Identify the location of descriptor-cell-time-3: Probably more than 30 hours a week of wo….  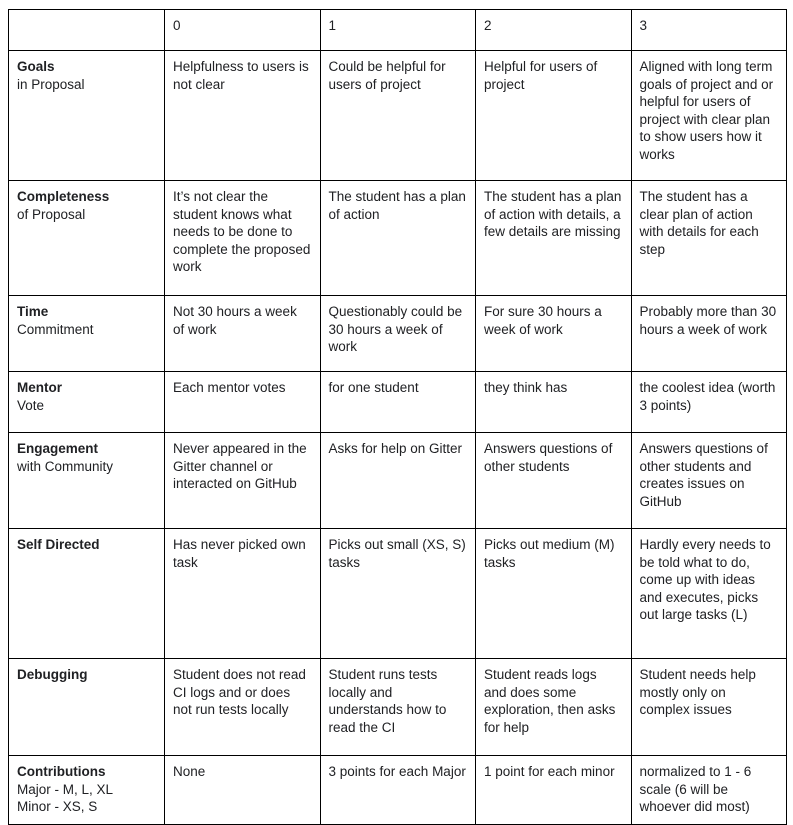
(708, 333).